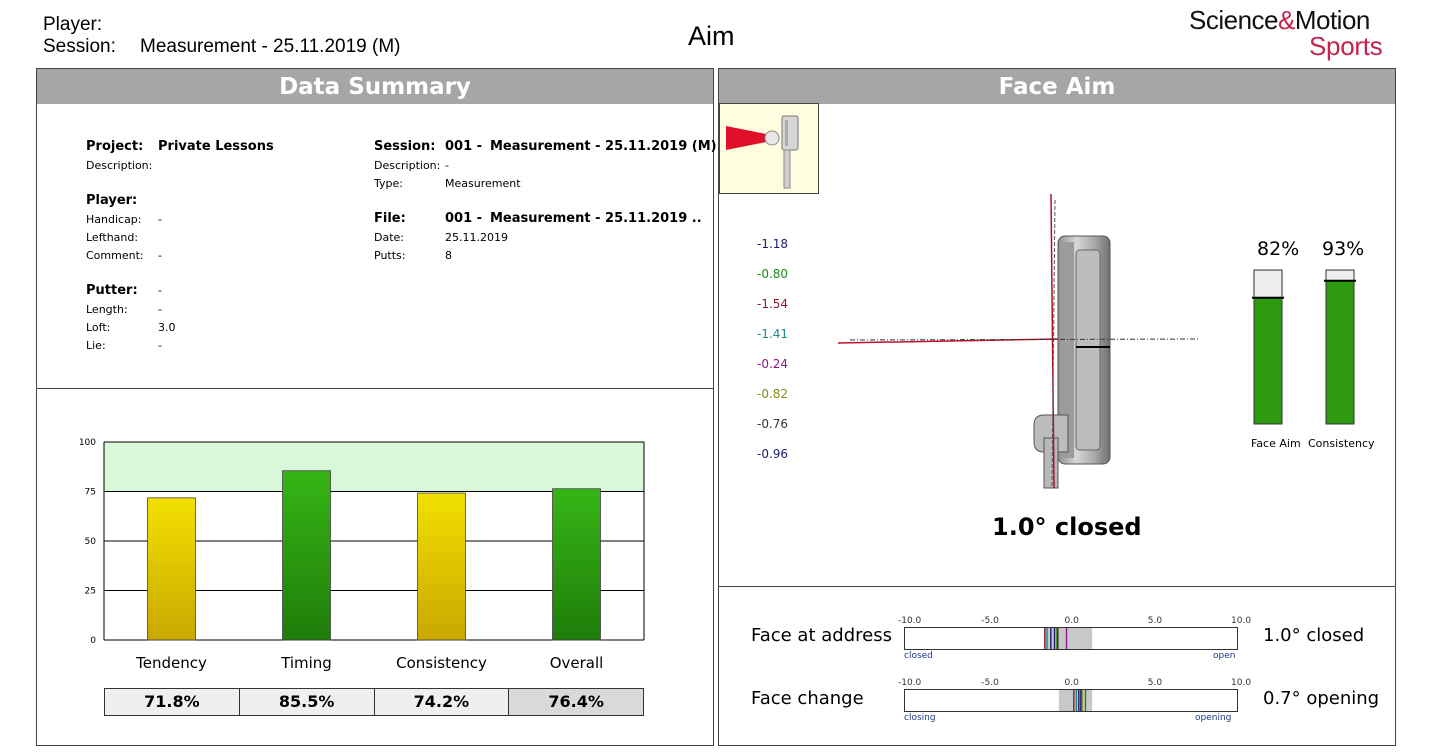 The image size is (1431, 755). Describe the element at coordinates (115, 255) in the screenshot. I see `comment-label: Comment:` at that location.